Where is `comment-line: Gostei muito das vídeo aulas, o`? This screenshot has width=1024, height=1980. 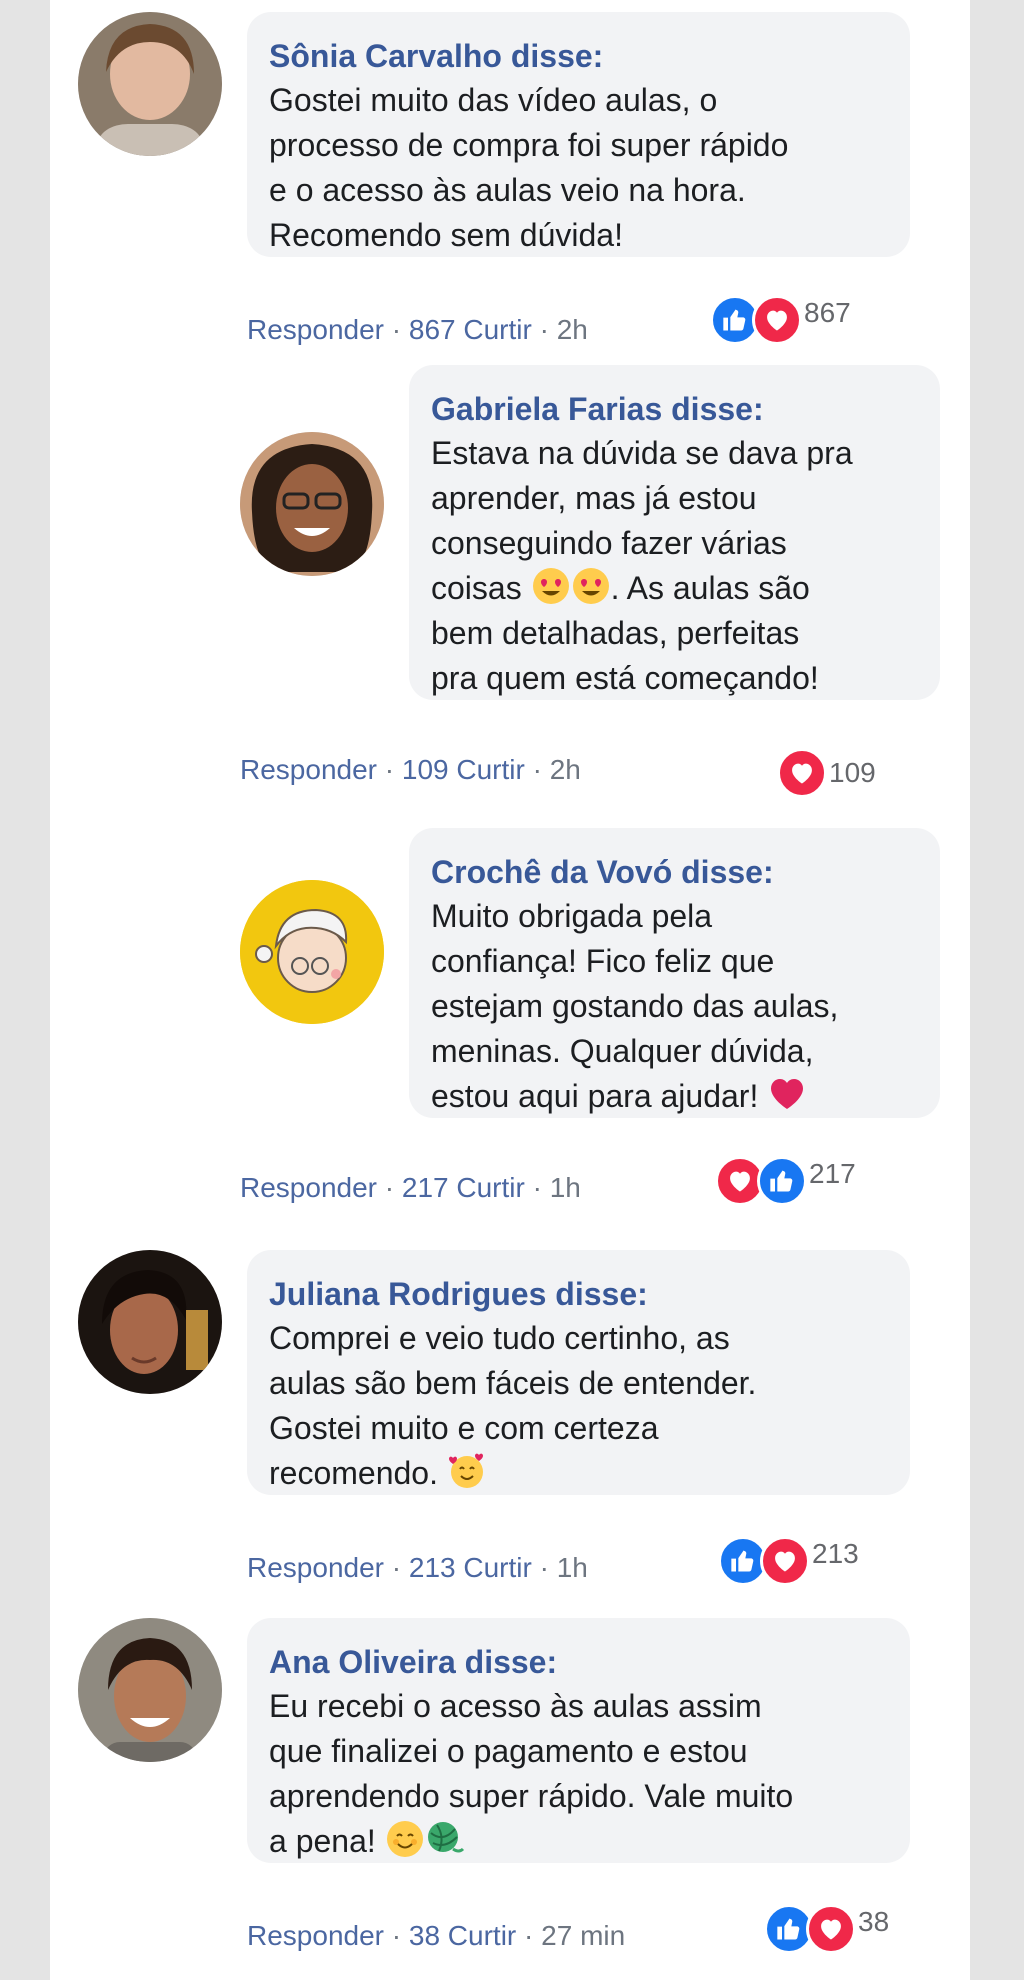
comment-line: Gostei muito das vídeo aulas, o is located at coordinates (493, 100).